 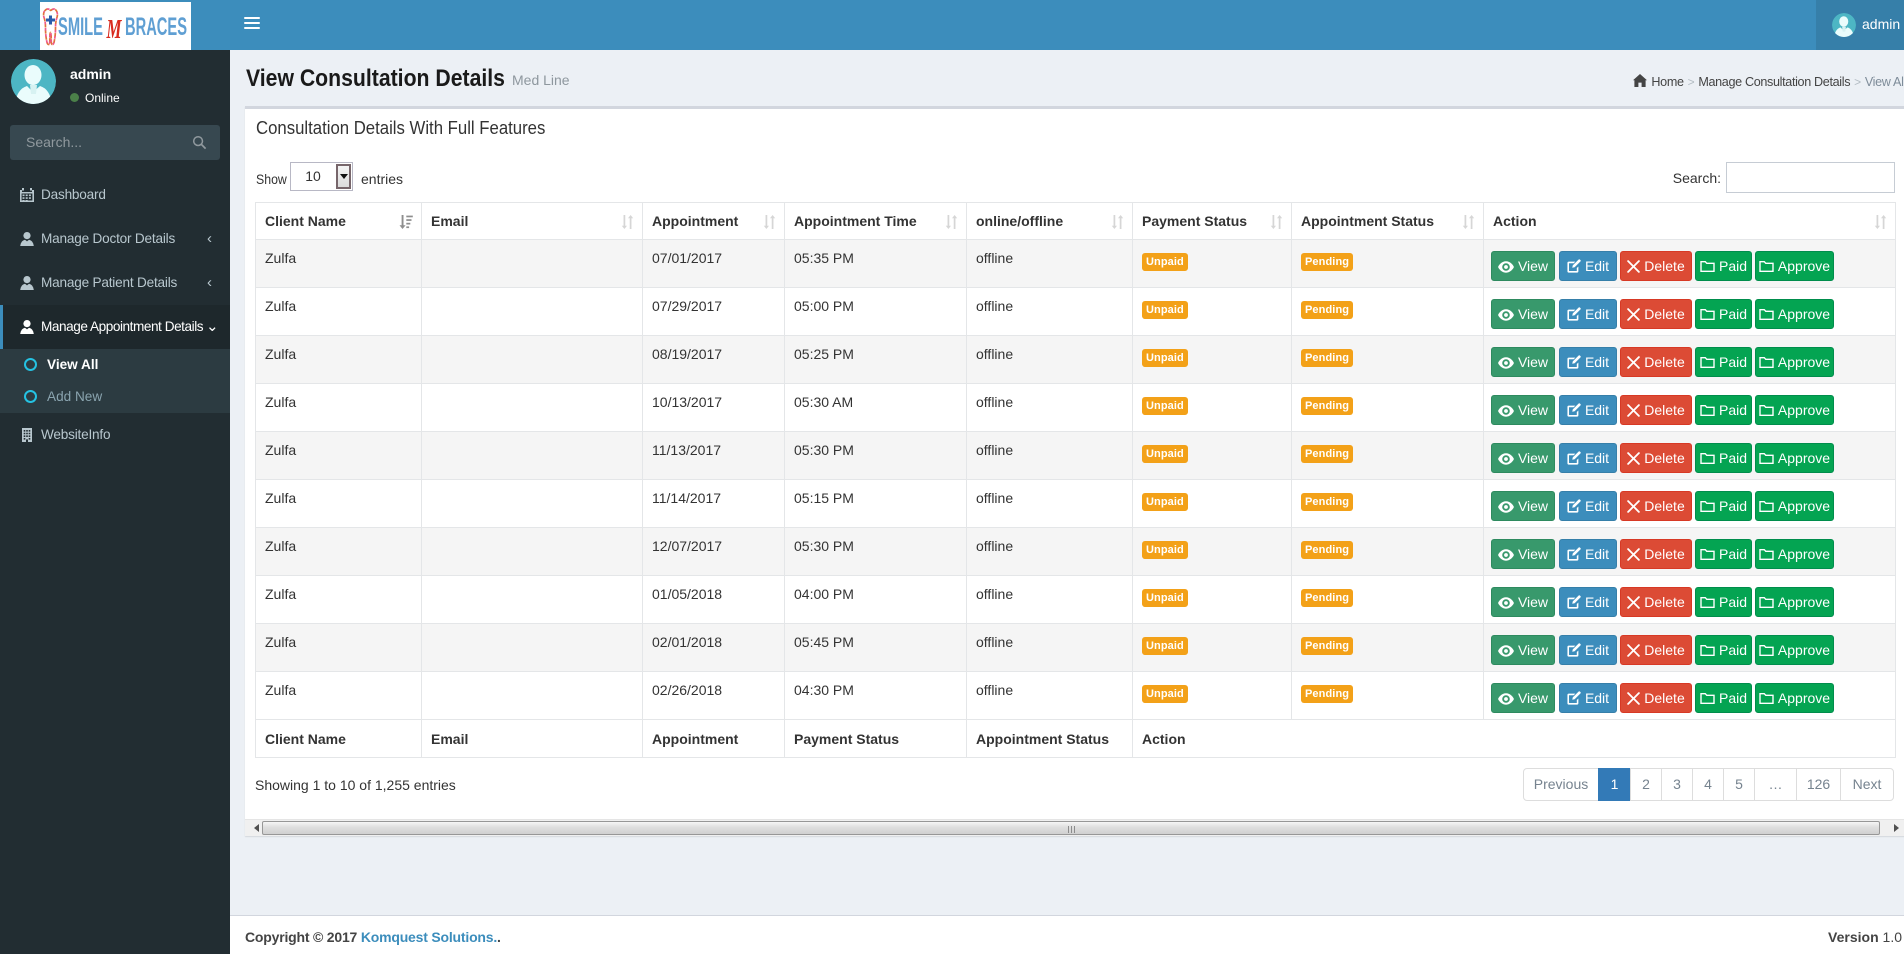 What do you see at coordinates (156, 27) in the screenshot?
I see `svg-text: BRACES` at bounding box center [156, 27].